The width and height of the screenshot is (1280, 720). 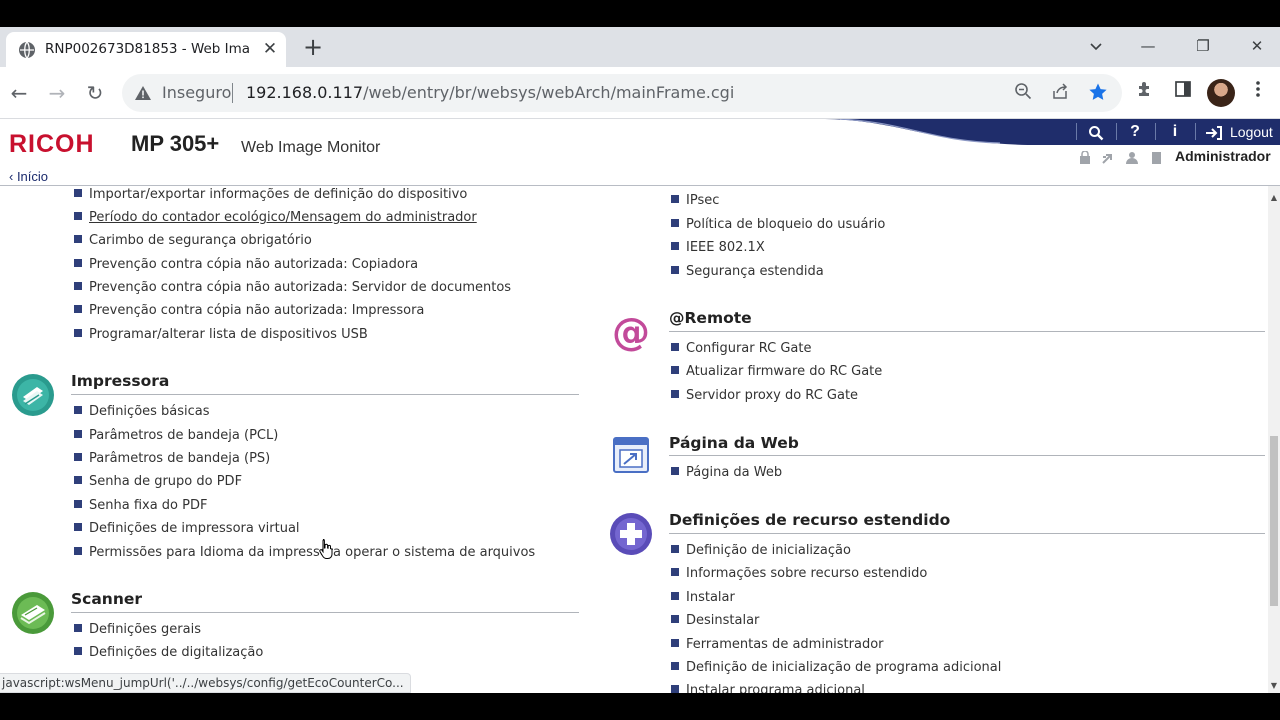 What do you see at coordinates (768, 688) in the screenshot?
I see `menu-link: Instalar programa adicional` at bounding box center [768, 688].